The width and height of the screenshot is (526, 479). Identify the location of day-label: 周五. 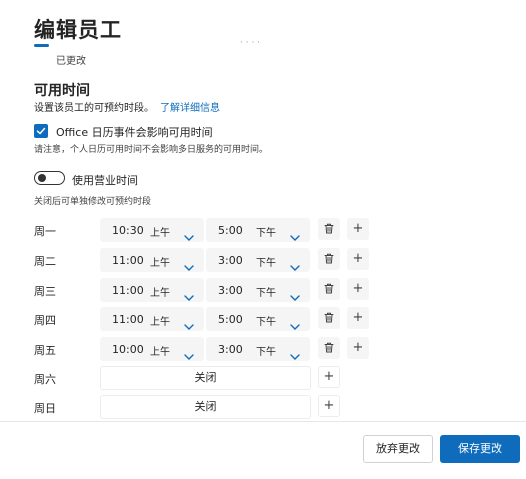
(45, 350).